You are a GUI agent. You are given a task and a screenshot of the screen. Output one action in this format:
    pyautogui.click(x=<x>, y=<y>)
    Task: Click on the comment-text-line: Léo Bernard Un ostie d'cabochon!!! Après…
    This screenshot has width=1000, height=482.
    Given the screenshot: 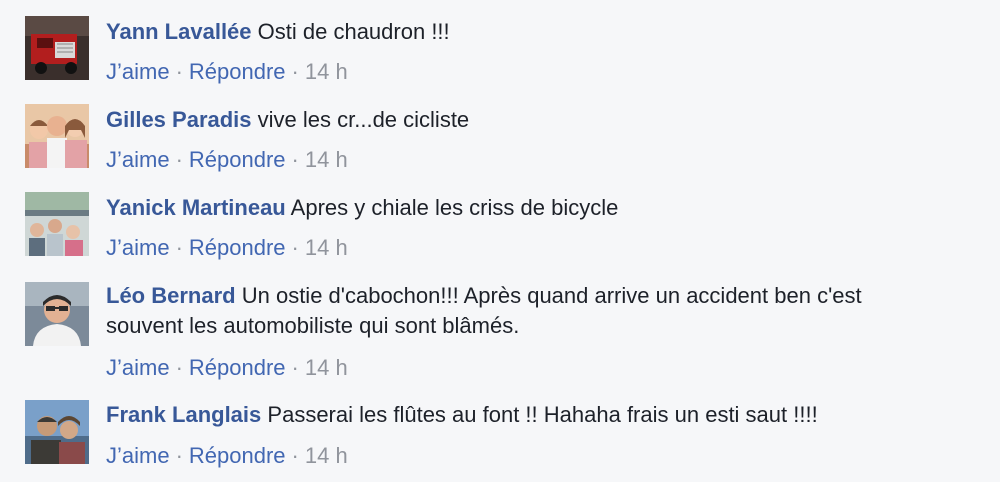 What is the action you would take?
    pyautogui.click(x=484, y=296)
    